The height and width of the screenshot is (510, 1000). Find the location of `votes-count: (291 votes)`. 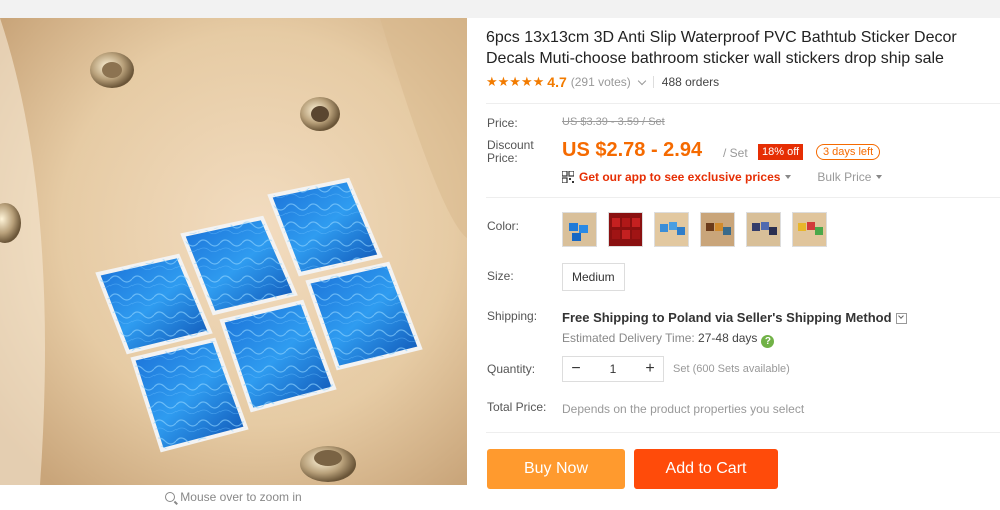

votes-count: (291 votes) is located at coordinates (601, 82).